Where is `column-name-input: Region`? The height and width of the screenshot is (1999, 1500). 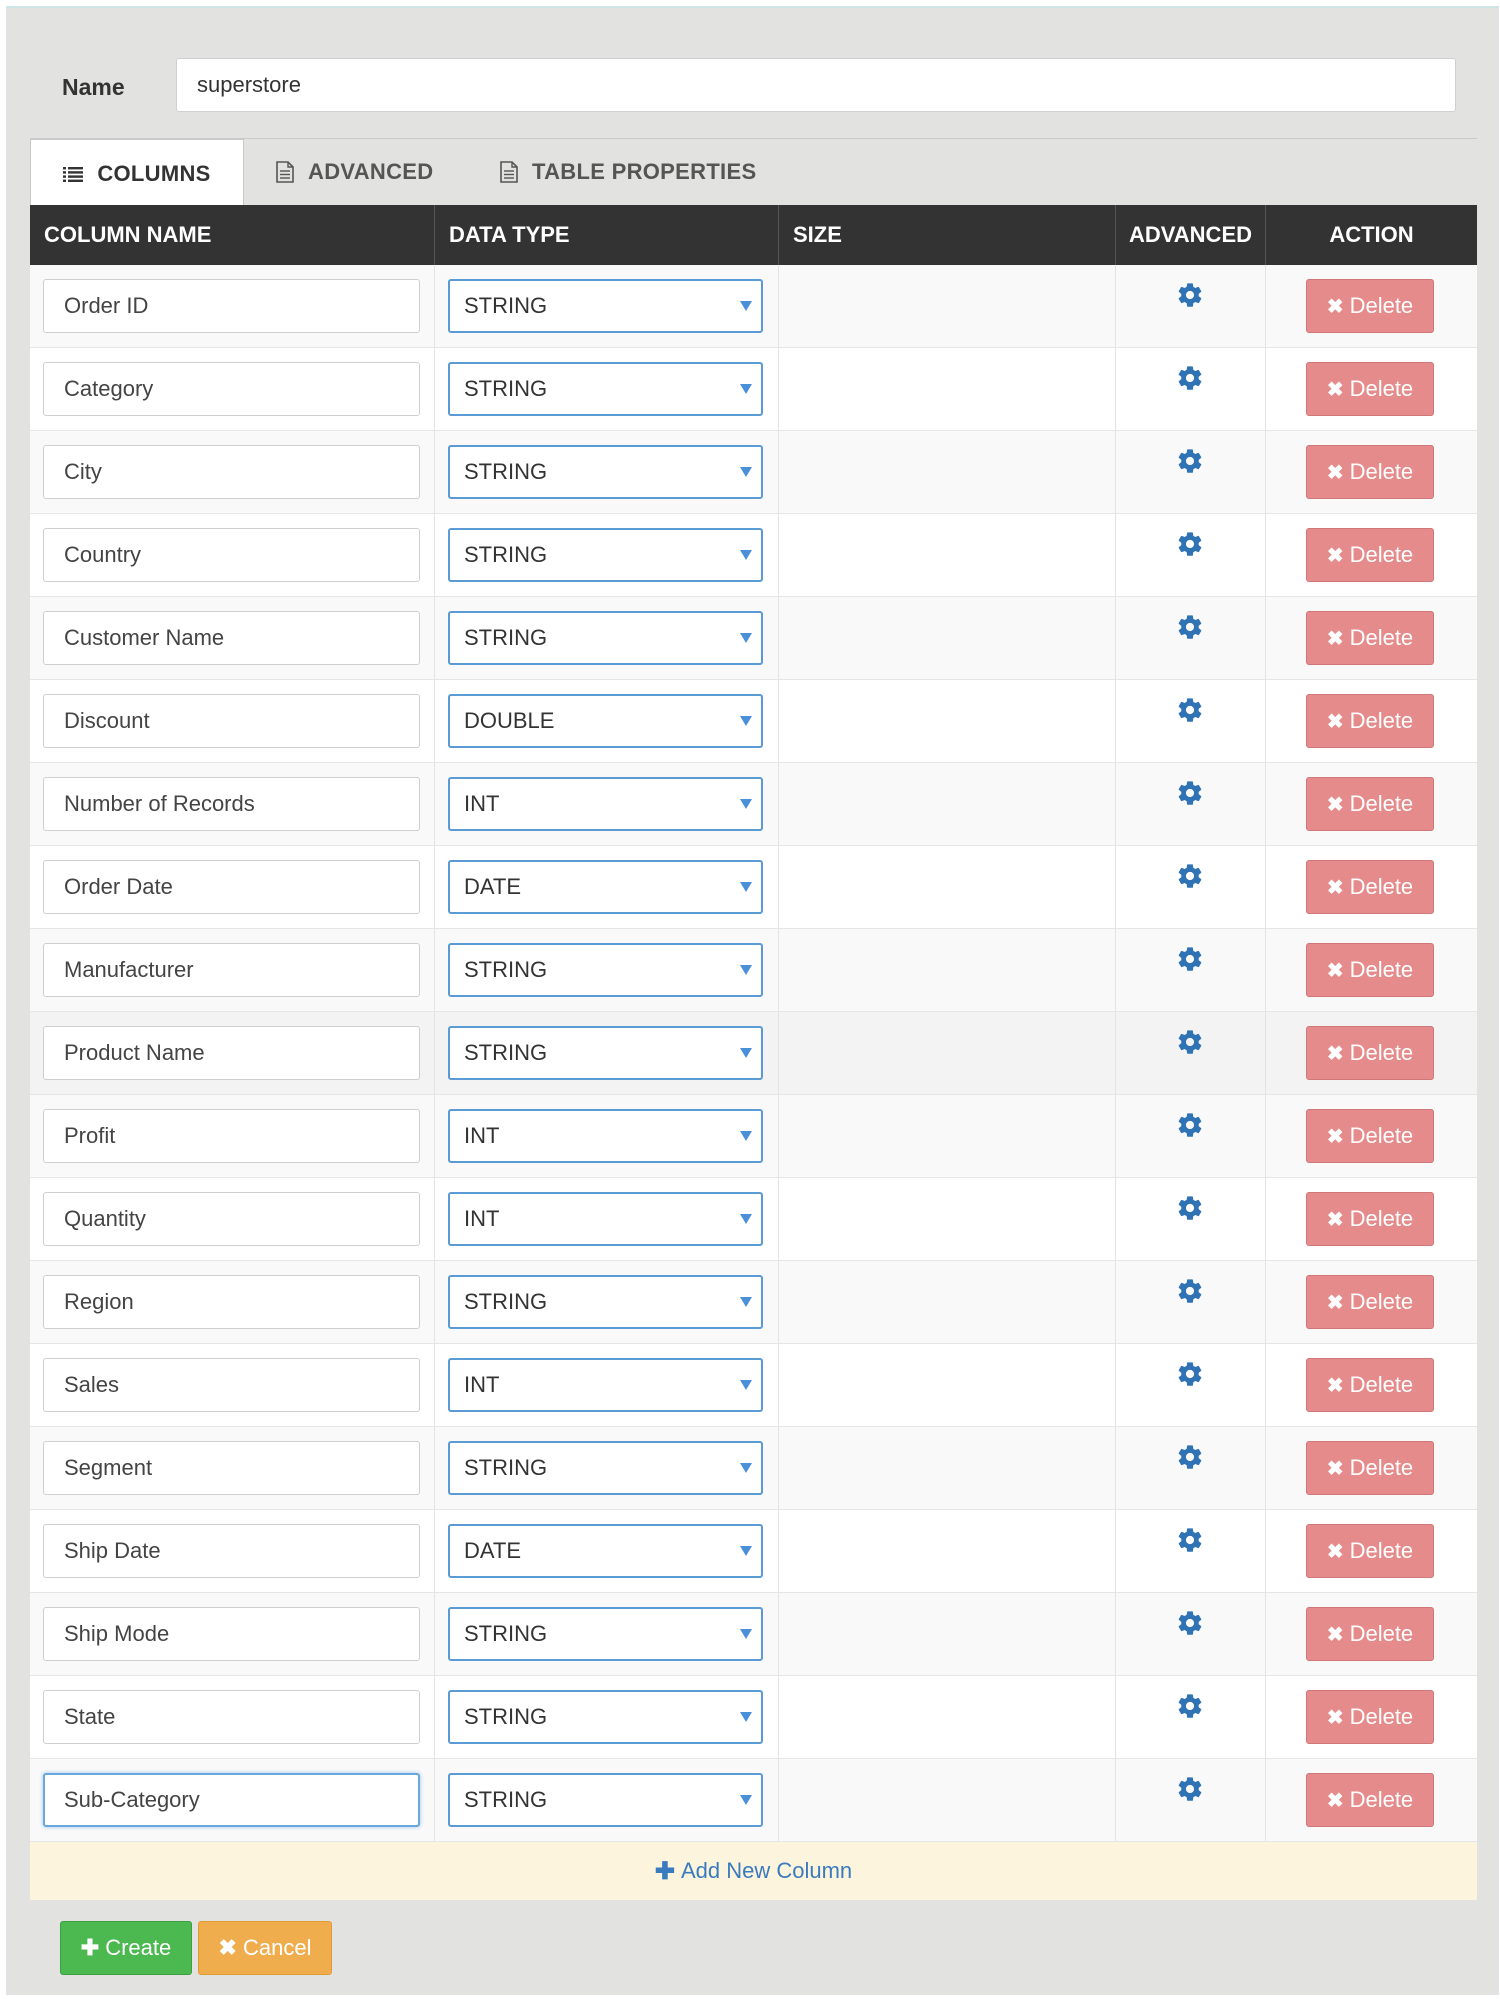 column-name-input: Region is located at coordinates (231, 1302).